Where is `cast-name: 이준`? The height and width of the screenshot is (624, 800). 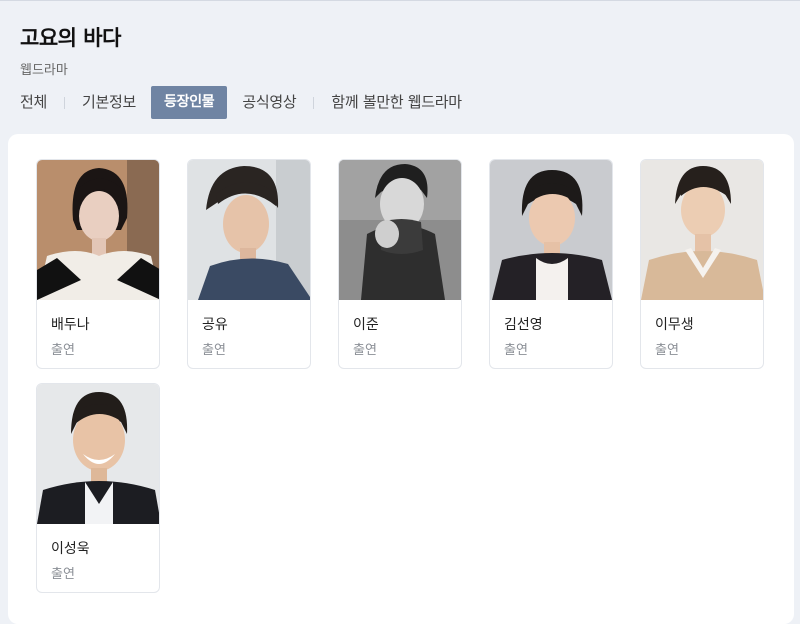
cast-name: 이준 is located at coordinates (366, 325).